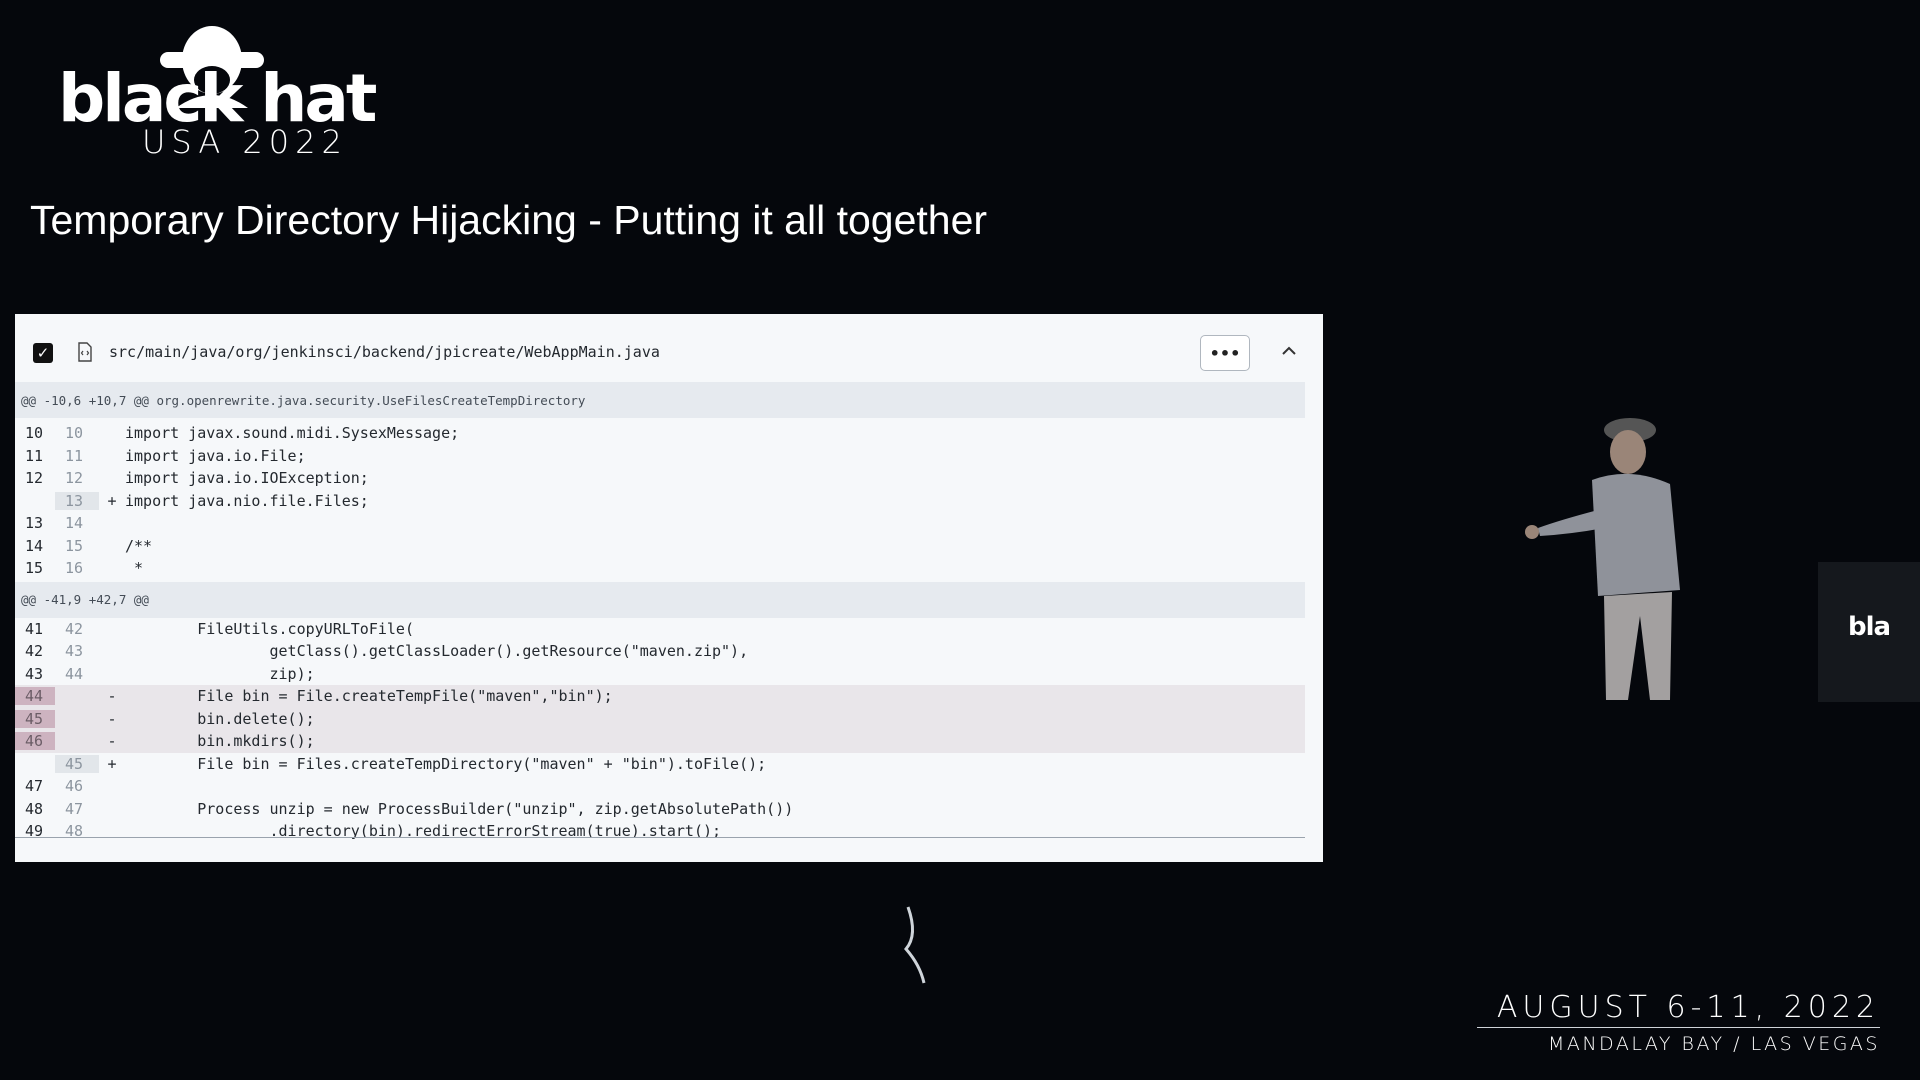 The width and height of the screenshot is (1920, 1080). I want to click on chevron-up-icon, so click(1289, 351).